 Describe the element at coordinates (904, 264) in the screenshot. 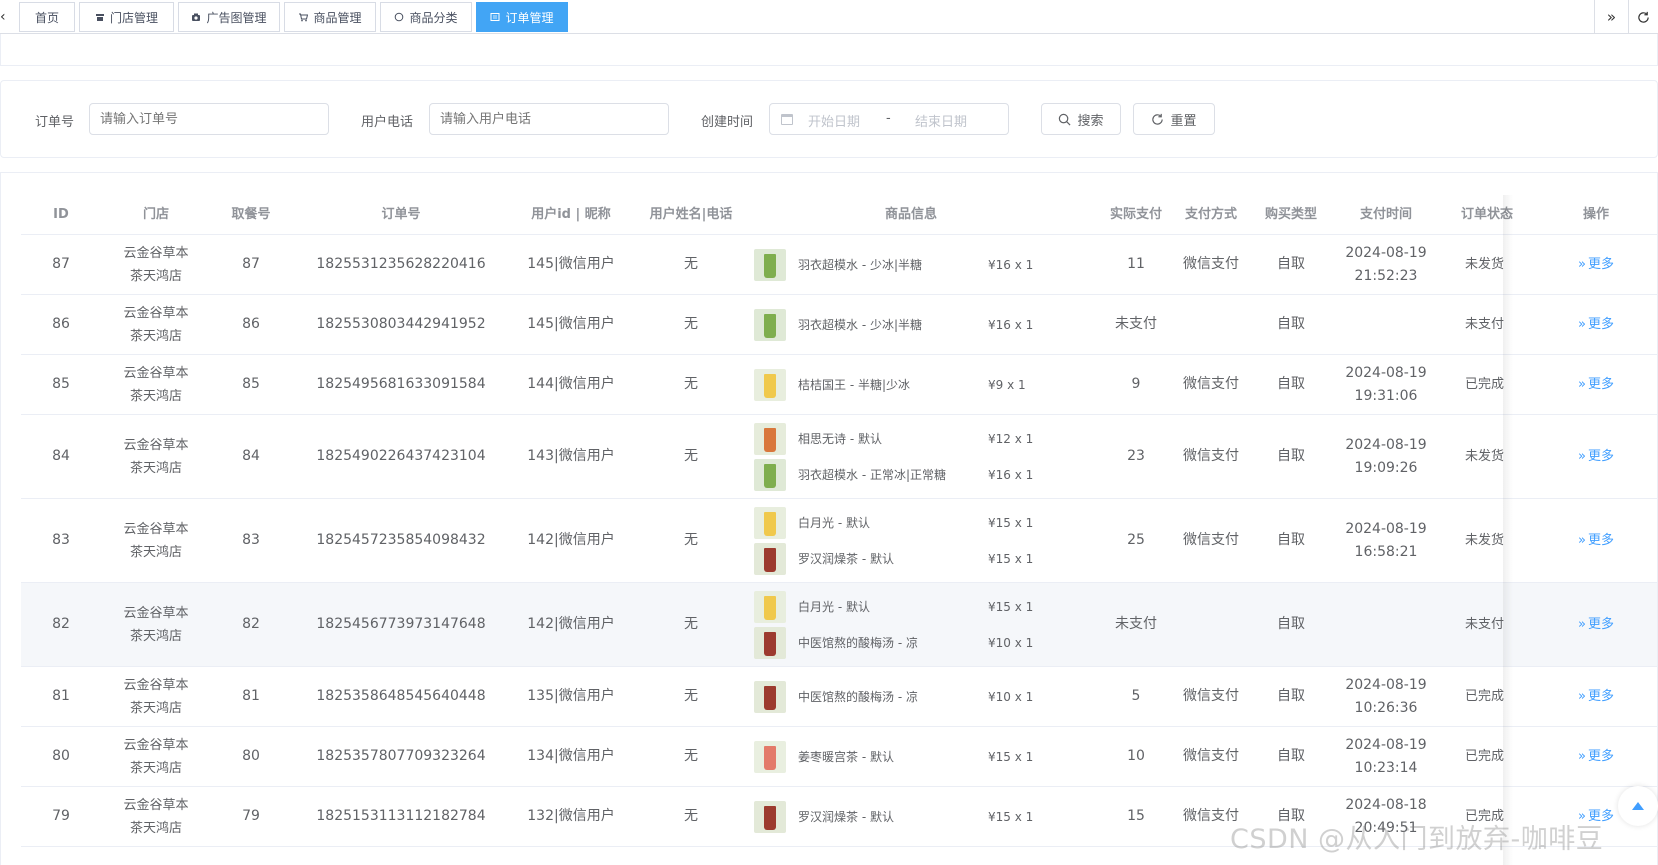

I see `product-item: 羽衣超模水 - 少冰|半糖 ¥16 x 1` at that location.